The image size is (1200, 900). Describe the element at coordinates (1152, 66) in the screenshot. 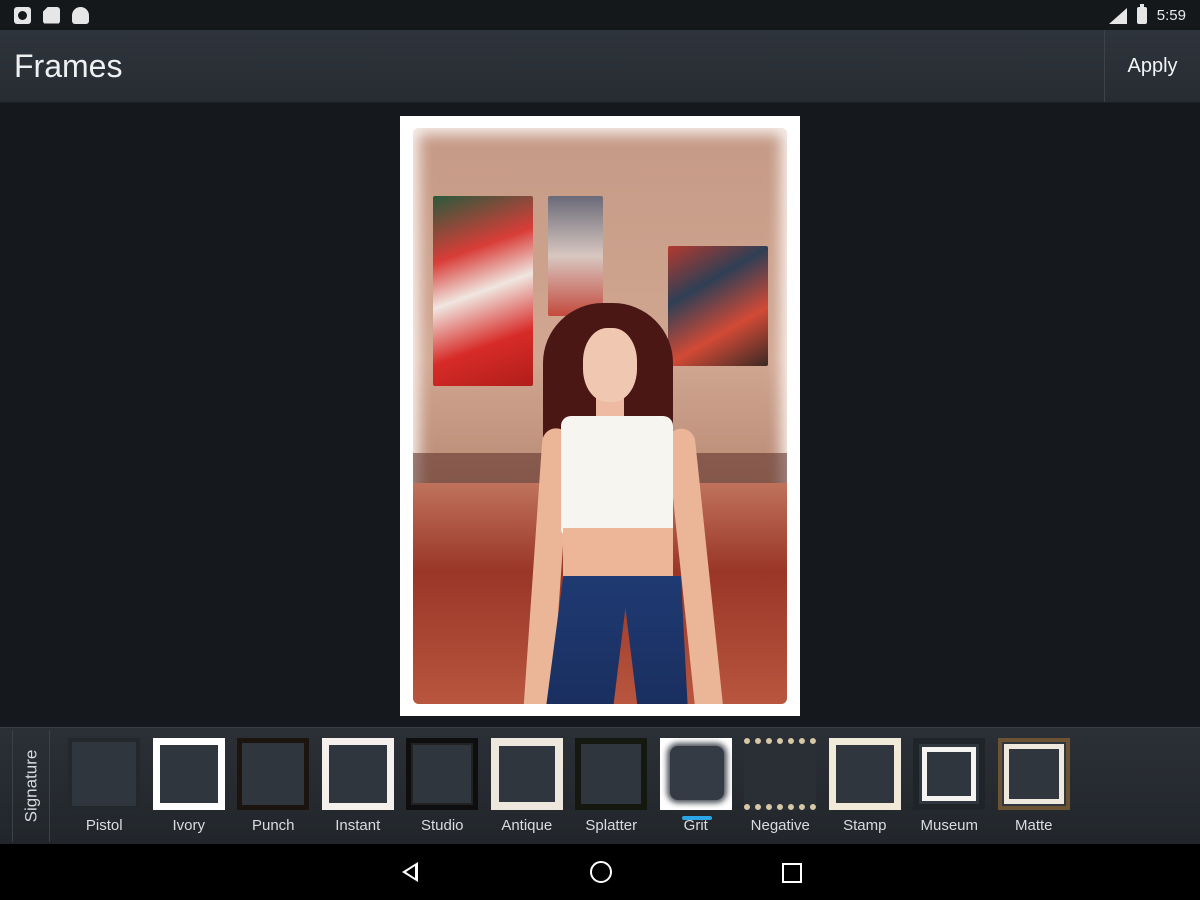

I see `apply-button: Apply` at that location.